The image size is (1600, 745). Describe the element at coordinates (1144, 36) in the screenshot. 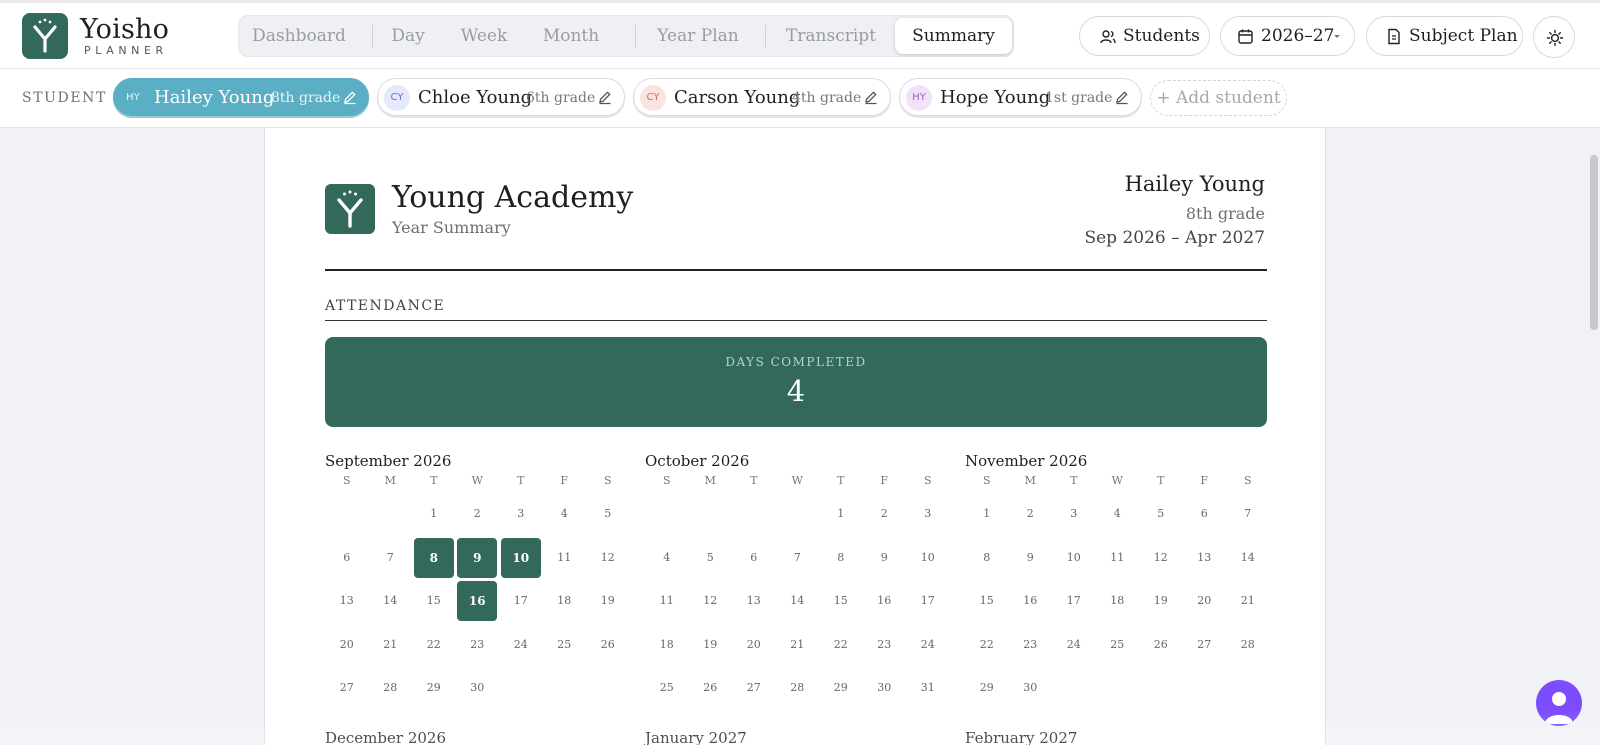

I see `students-button: Students` at that location.